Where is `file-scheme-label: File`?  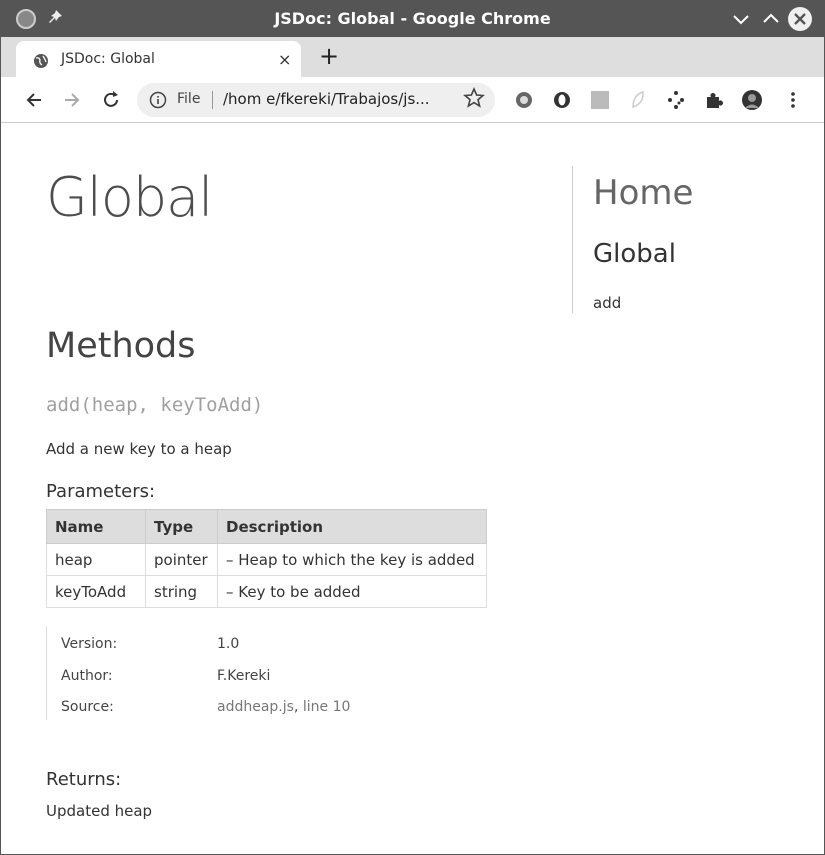 file-scheme-label: File is located at coordinates (189, 99).